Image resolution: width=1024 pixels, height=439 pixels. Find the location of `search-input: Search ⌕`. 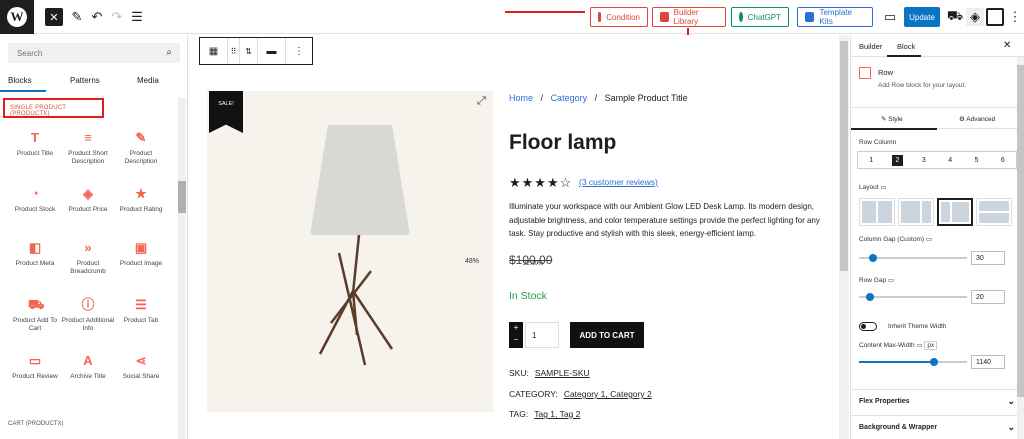

search-input: Search ⌕ is located at coordinates (94, 53).